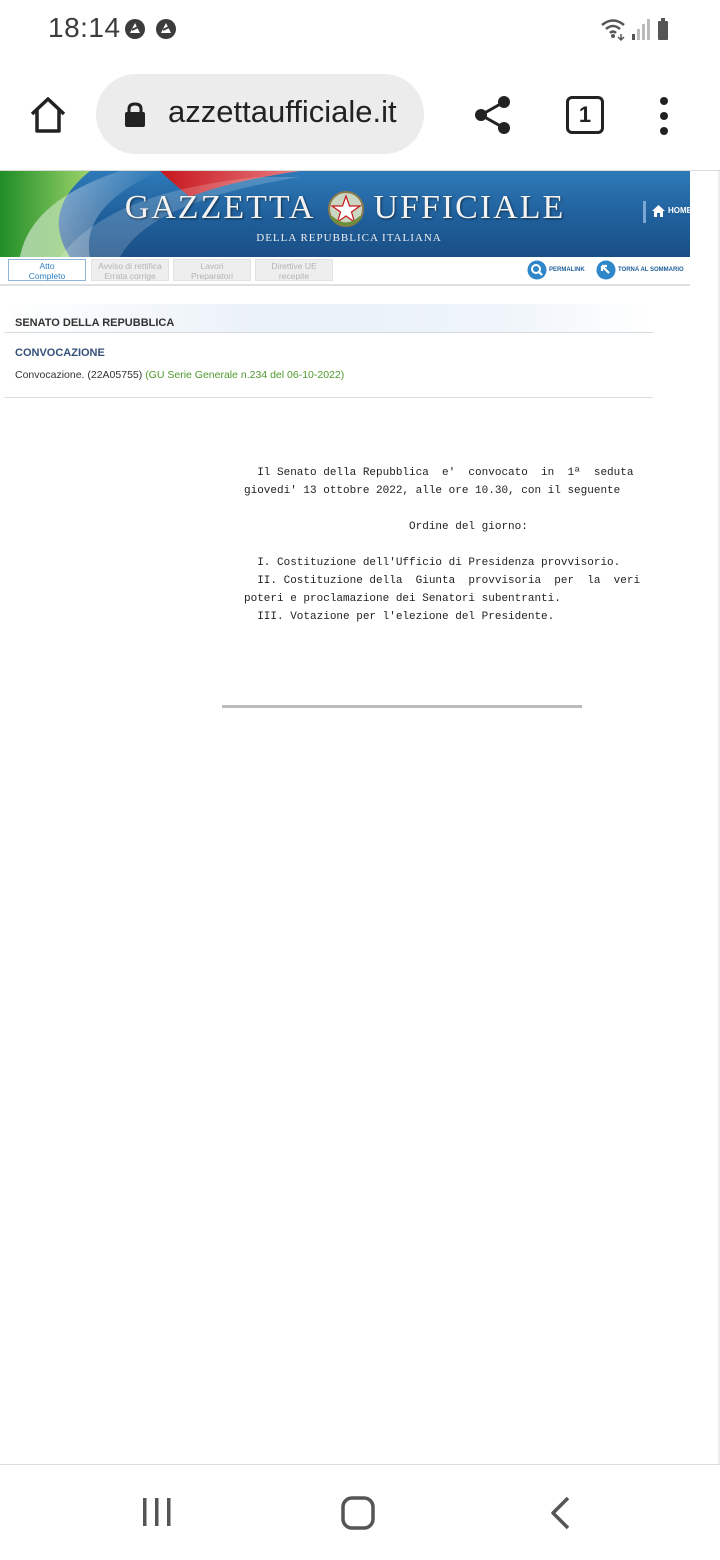 The height and width of the screenshot is (1560, 720). What do you see at coordinates (84, 27) in the screenshot?
I see `status-time: 18:14` at bounding box center [84, 27].